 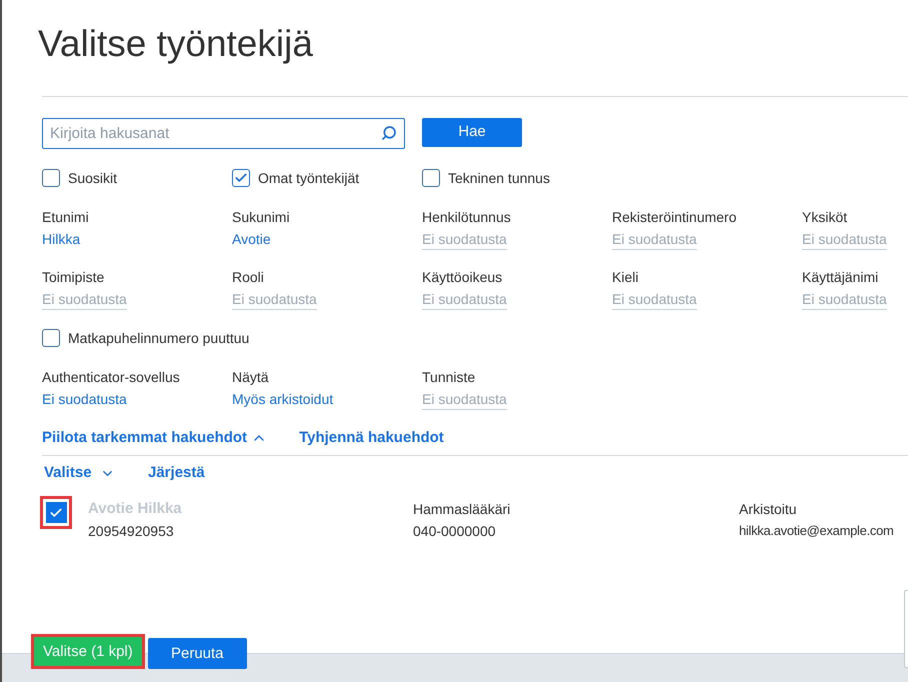 I want to click on filter-label: Kieli, so click(x=625, y=277).